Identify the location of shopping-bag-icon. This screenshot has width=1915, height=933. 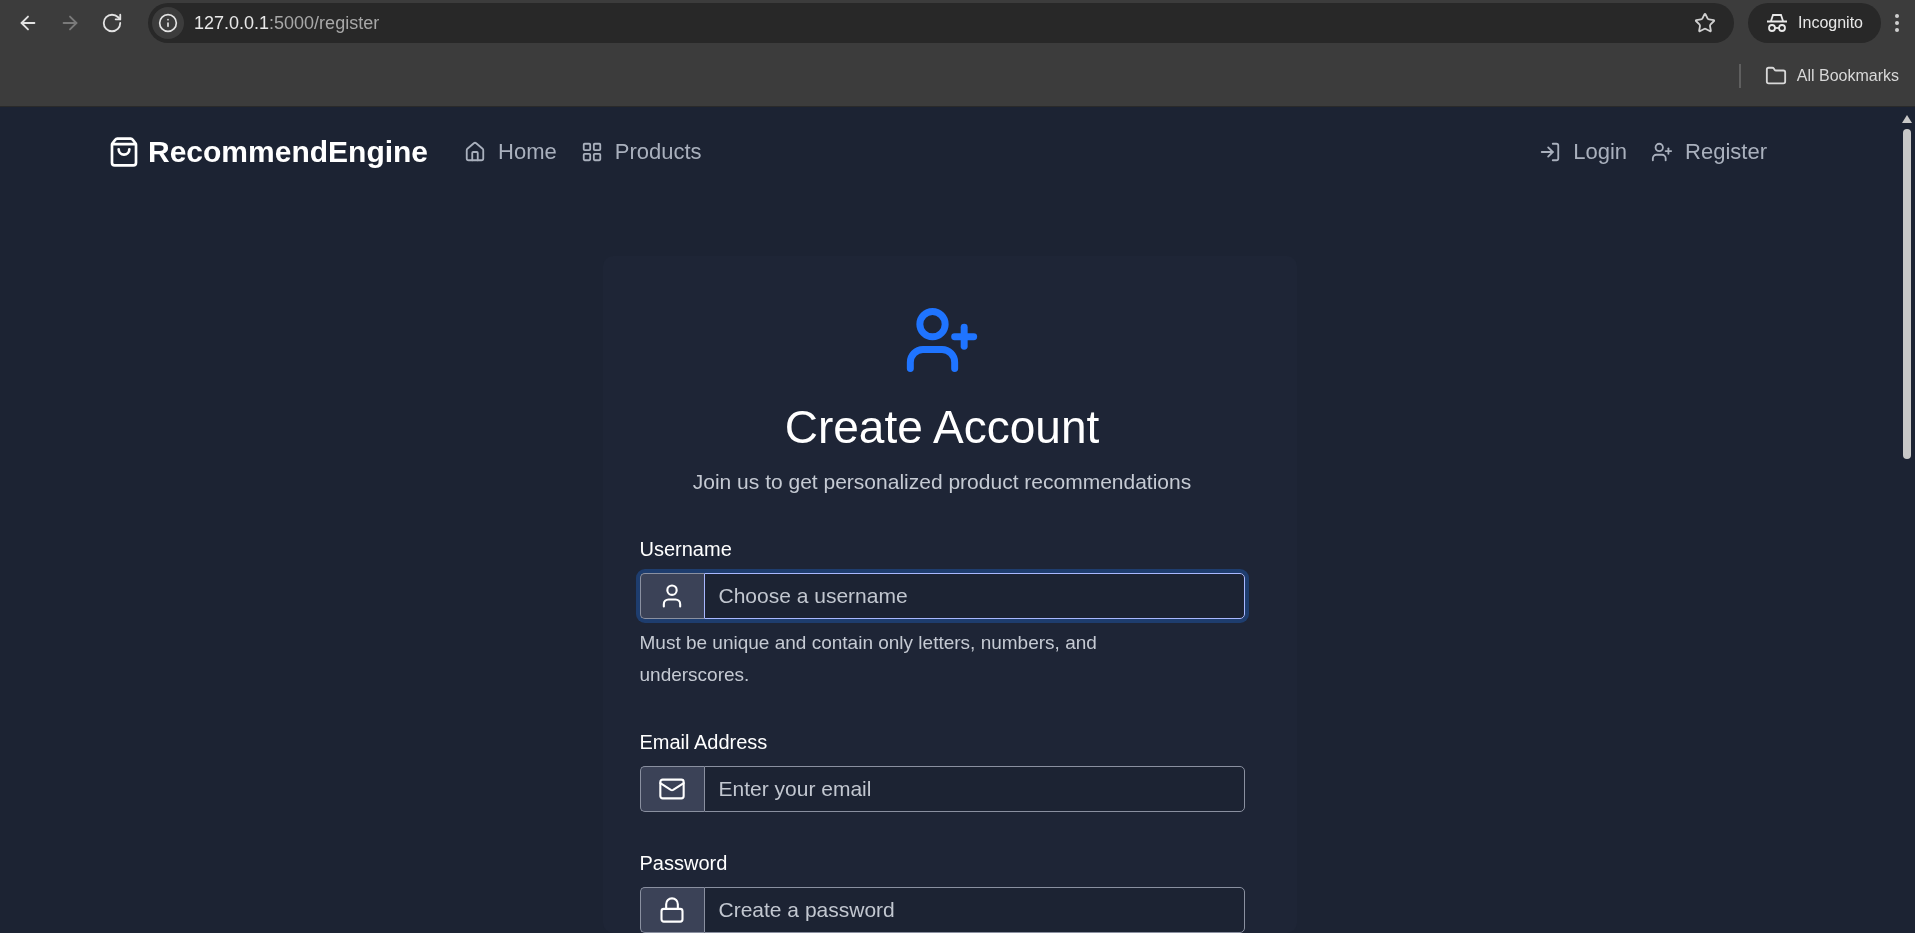
(124, 152).